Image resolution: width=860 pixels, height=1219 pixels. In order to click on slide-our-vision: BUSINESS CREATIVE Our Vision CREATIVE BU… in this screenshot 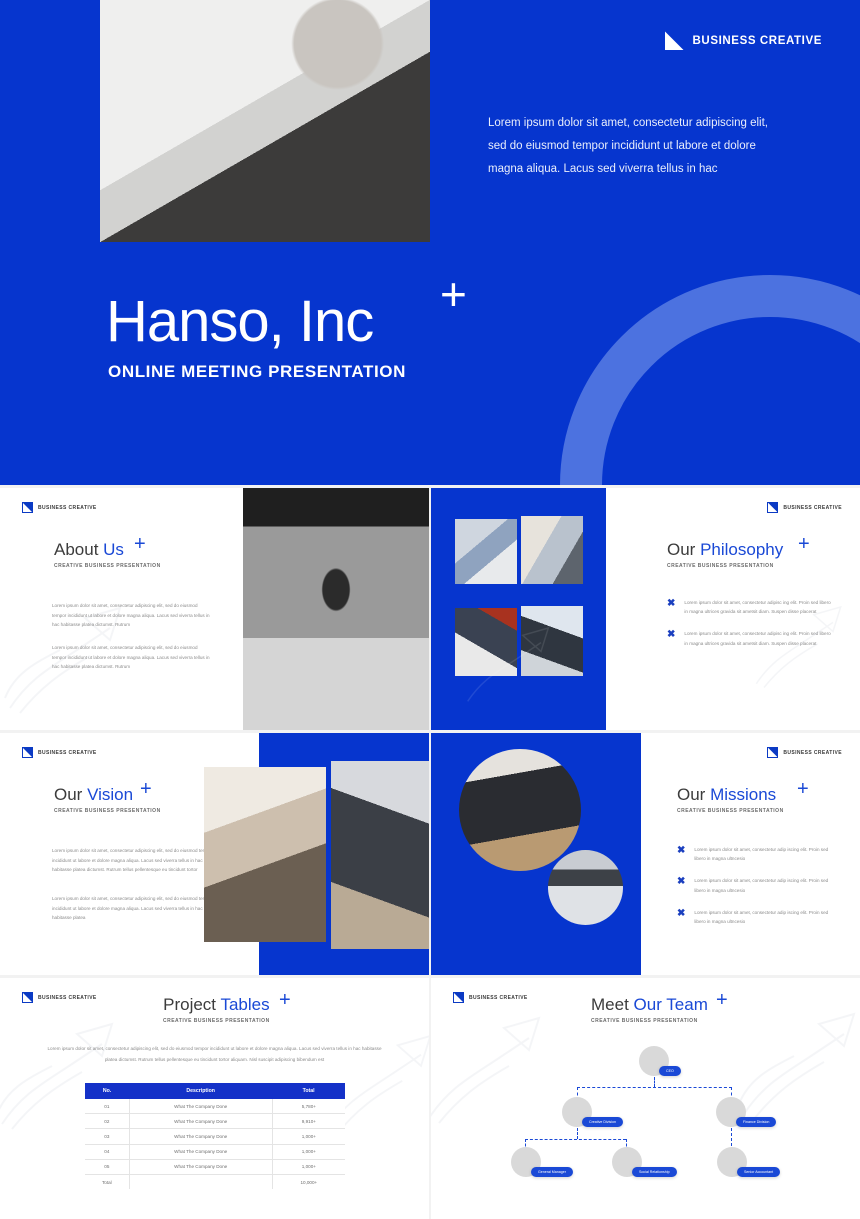, I will do `click(214, 854)`.